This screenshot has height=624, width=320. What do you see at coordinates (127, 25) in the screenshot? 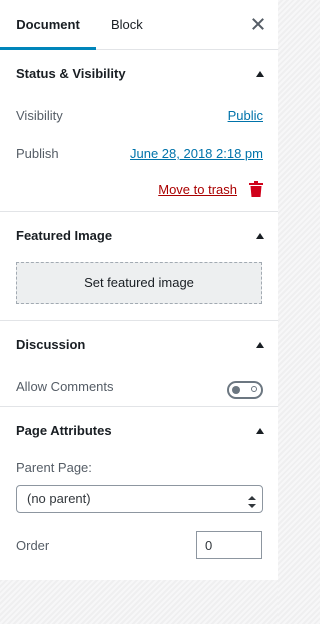
I see `tab-block: Block` at bounding box center [127, 25].